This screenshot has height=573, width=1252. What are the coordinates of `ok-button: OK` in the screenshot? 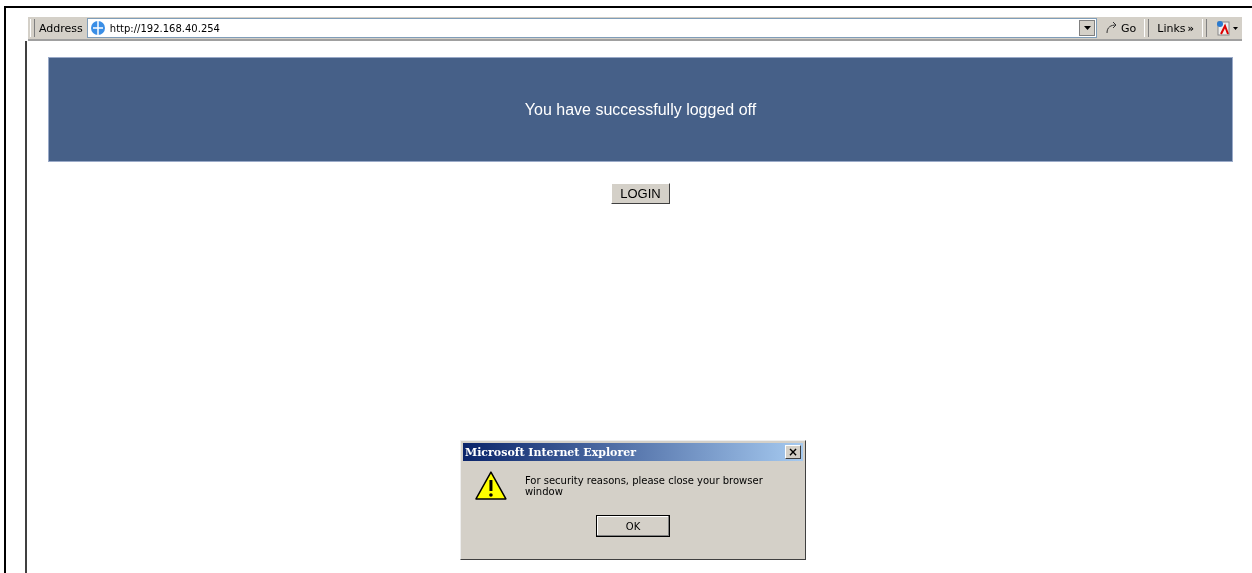 It's located at (633, 526).